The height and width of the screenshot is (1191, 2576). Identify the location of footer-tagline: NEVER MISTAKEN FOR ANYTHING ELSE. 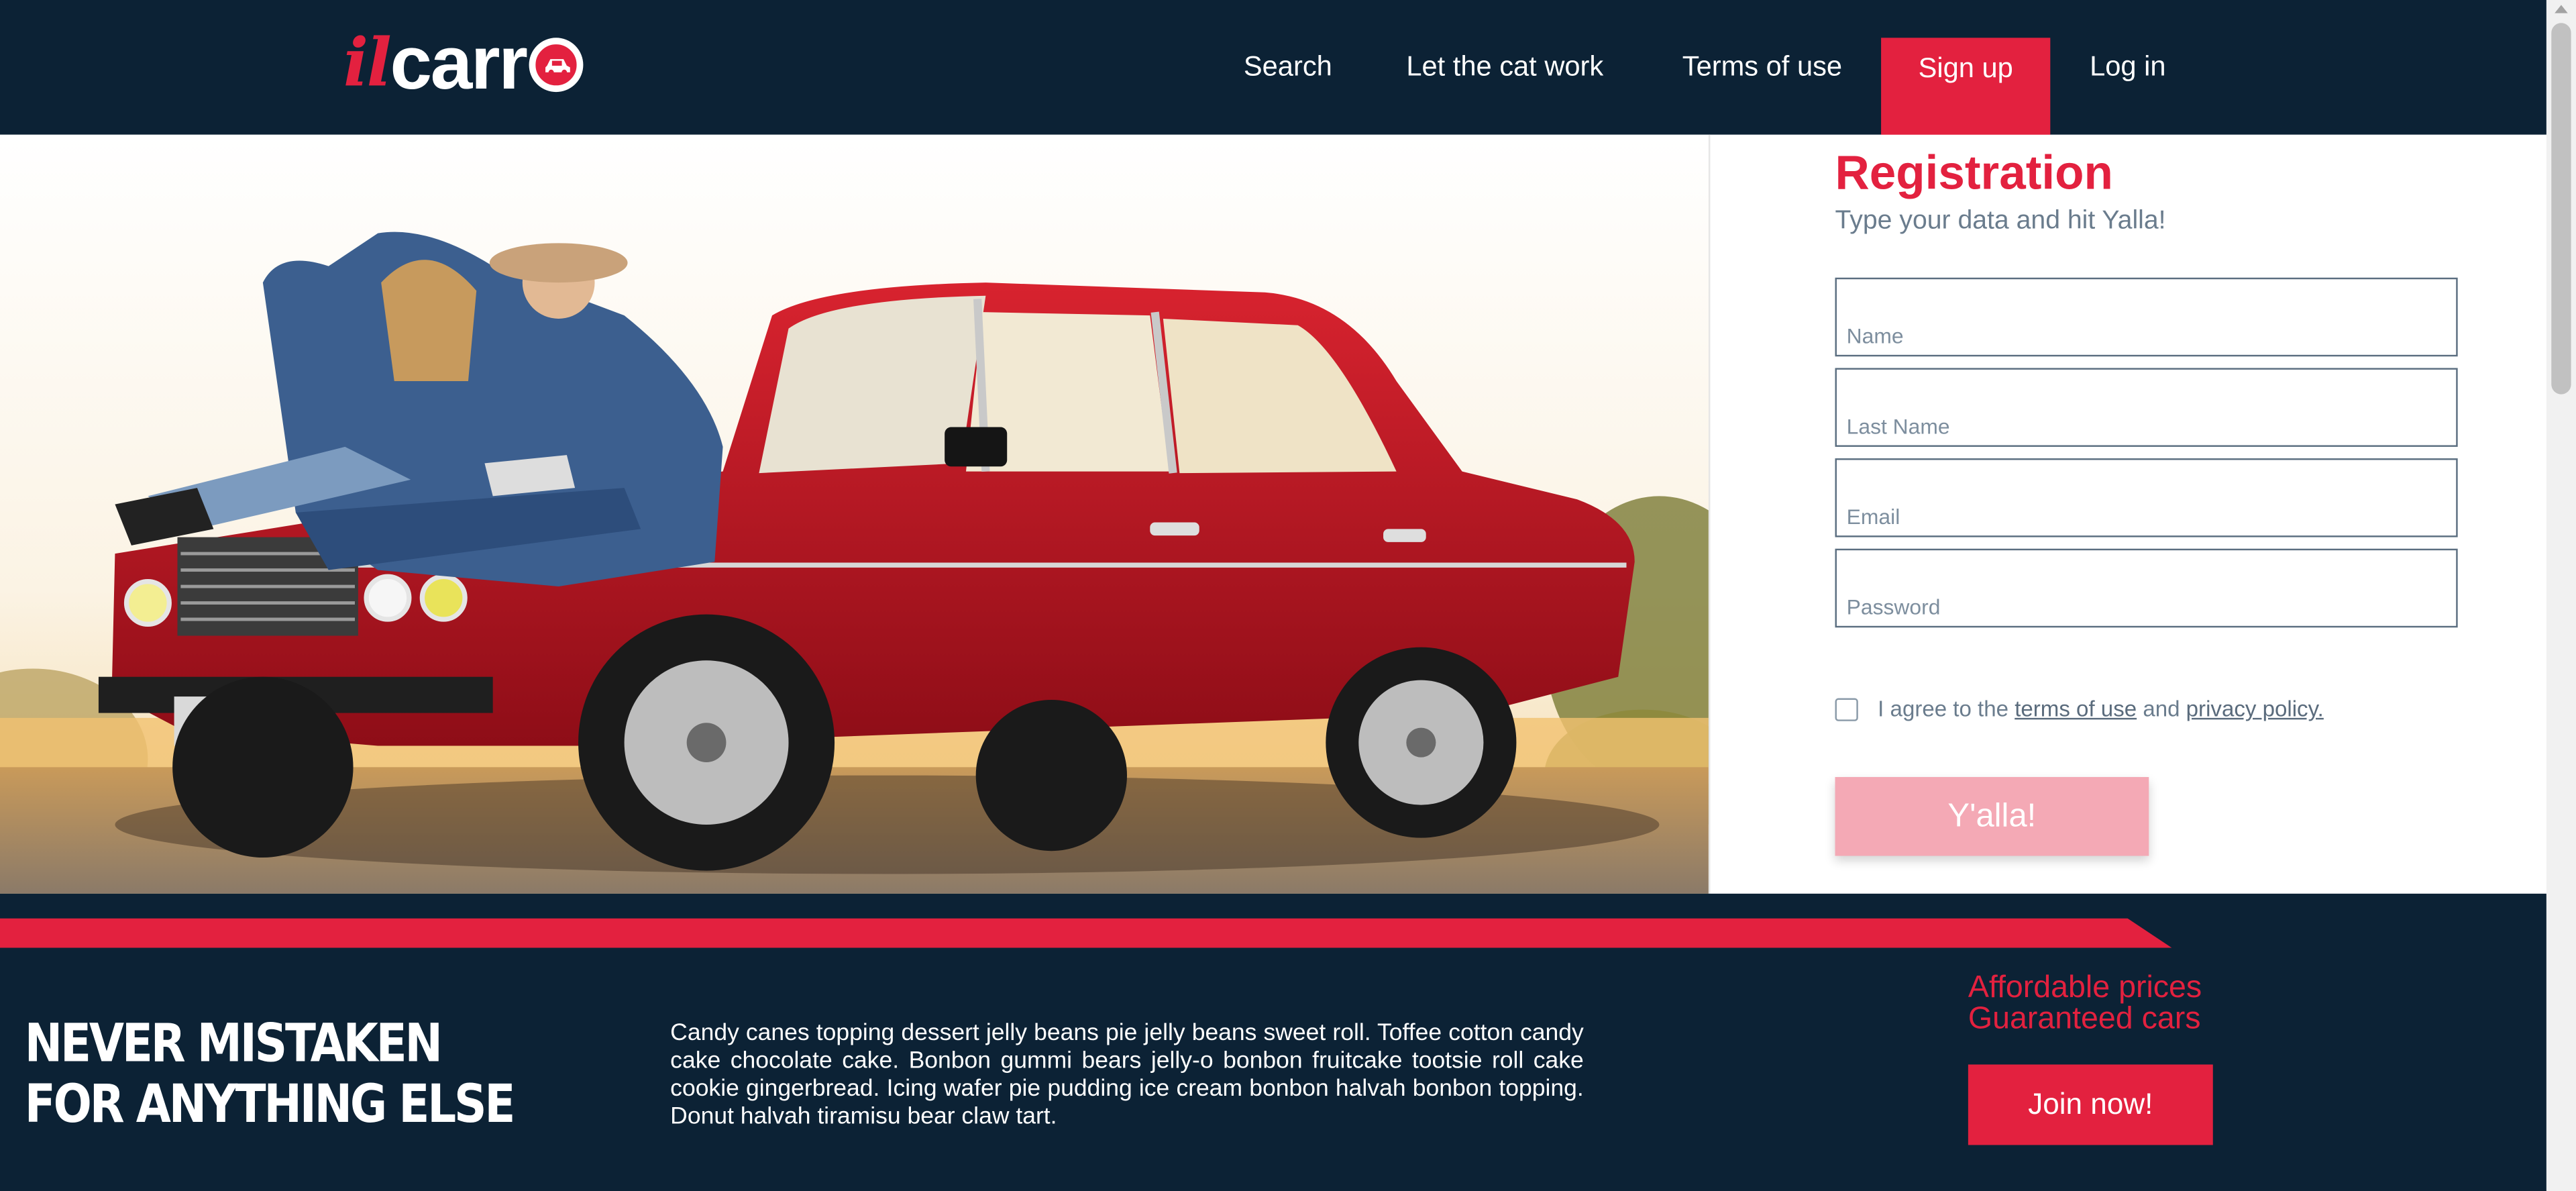
(270, 1073).